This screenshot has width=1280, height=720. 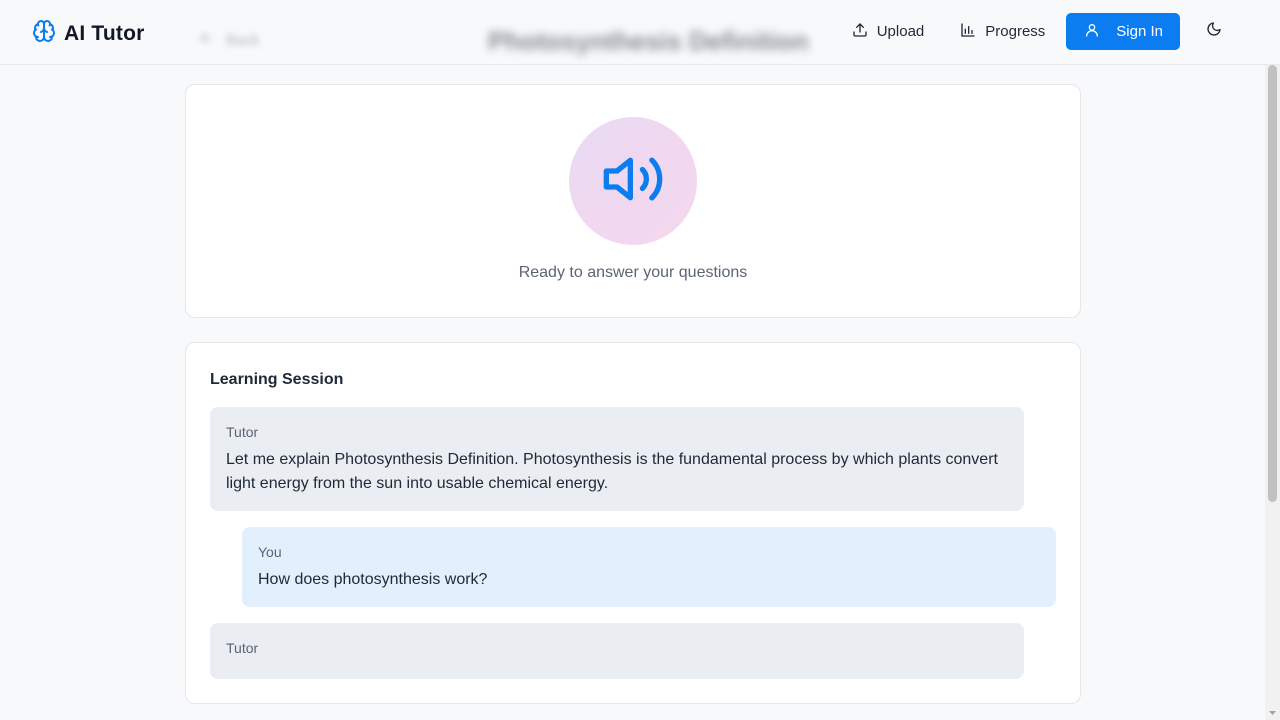 What do you see at coordinates (1272, 713) in the screenshot?
I see `scroll-down-arrow-icon` at bounding box center [1272, 713].